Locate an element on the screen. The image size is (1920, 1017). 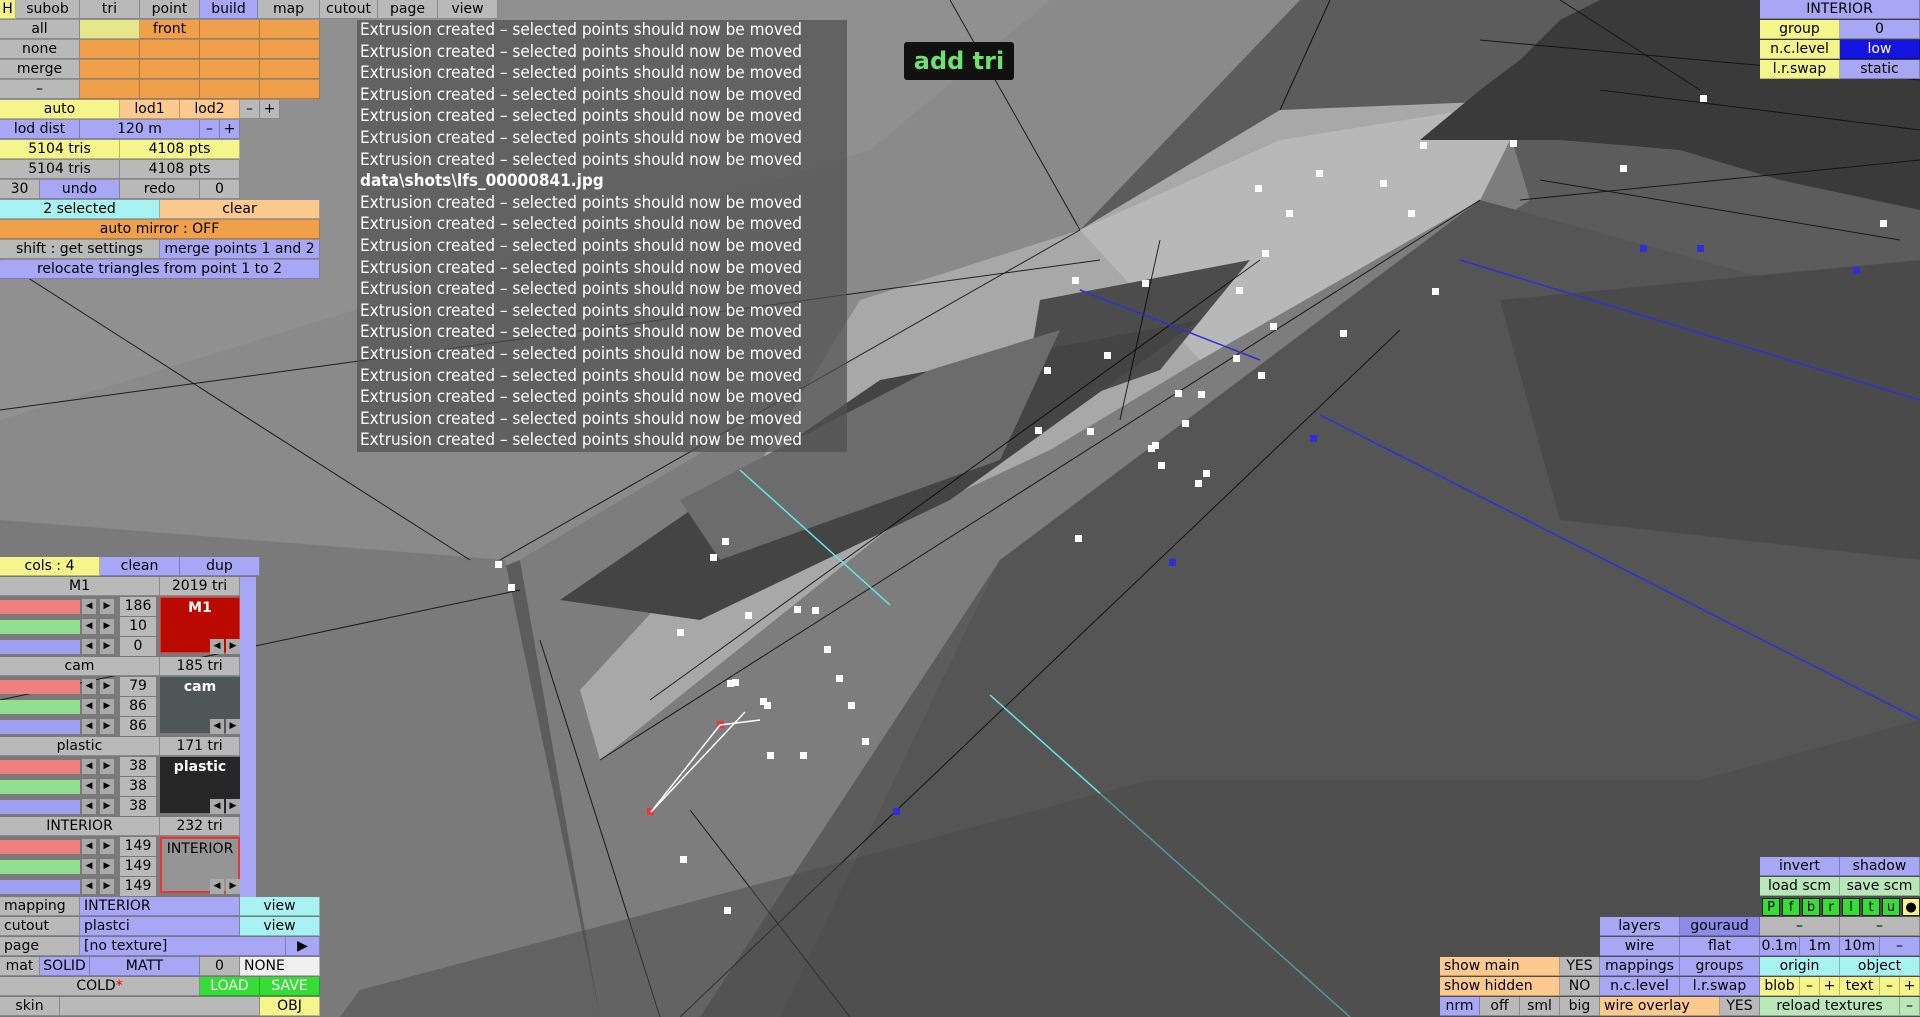
blob-button: blob is located at coordinates (1780, 986).